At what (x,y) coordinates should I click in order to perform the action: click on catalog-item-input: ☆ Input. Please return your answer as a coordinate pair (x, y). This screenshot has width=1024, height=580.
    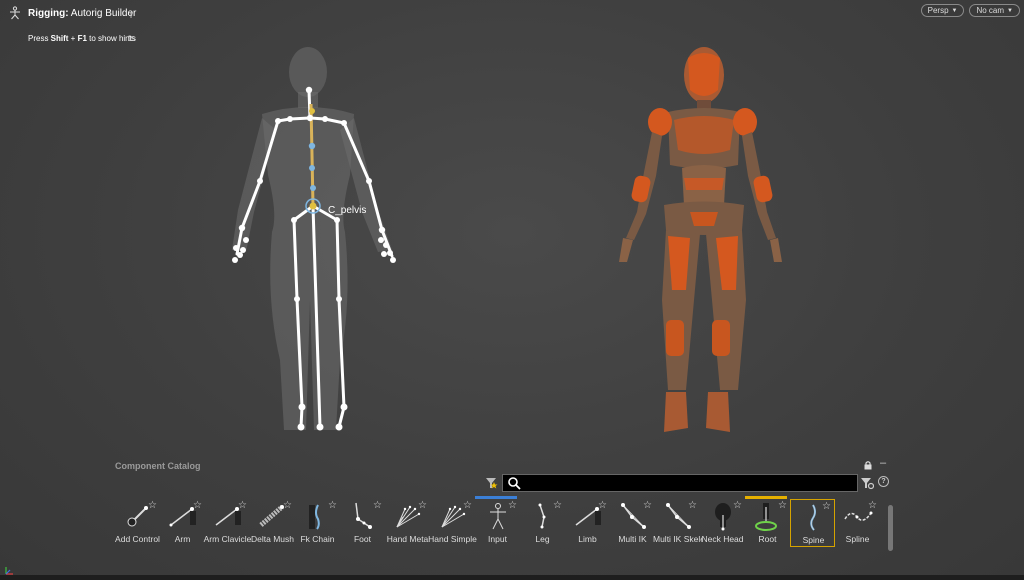
    Looking at the image, I should click on (497, 521).